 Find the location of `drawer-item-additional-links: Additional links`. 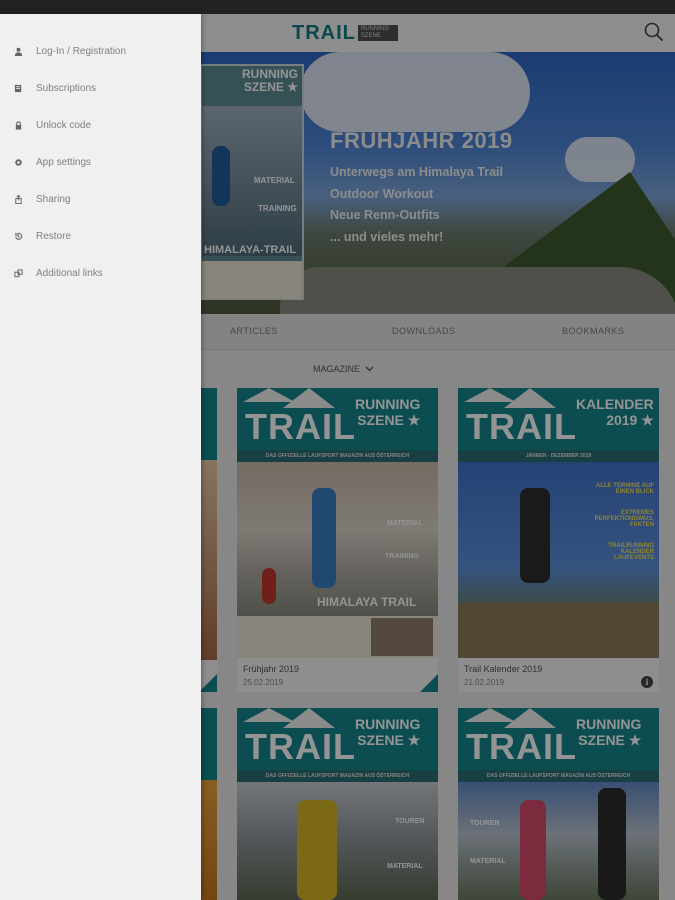

drawer-item-additional-links: Additional links is located at coordinates (100, 273).